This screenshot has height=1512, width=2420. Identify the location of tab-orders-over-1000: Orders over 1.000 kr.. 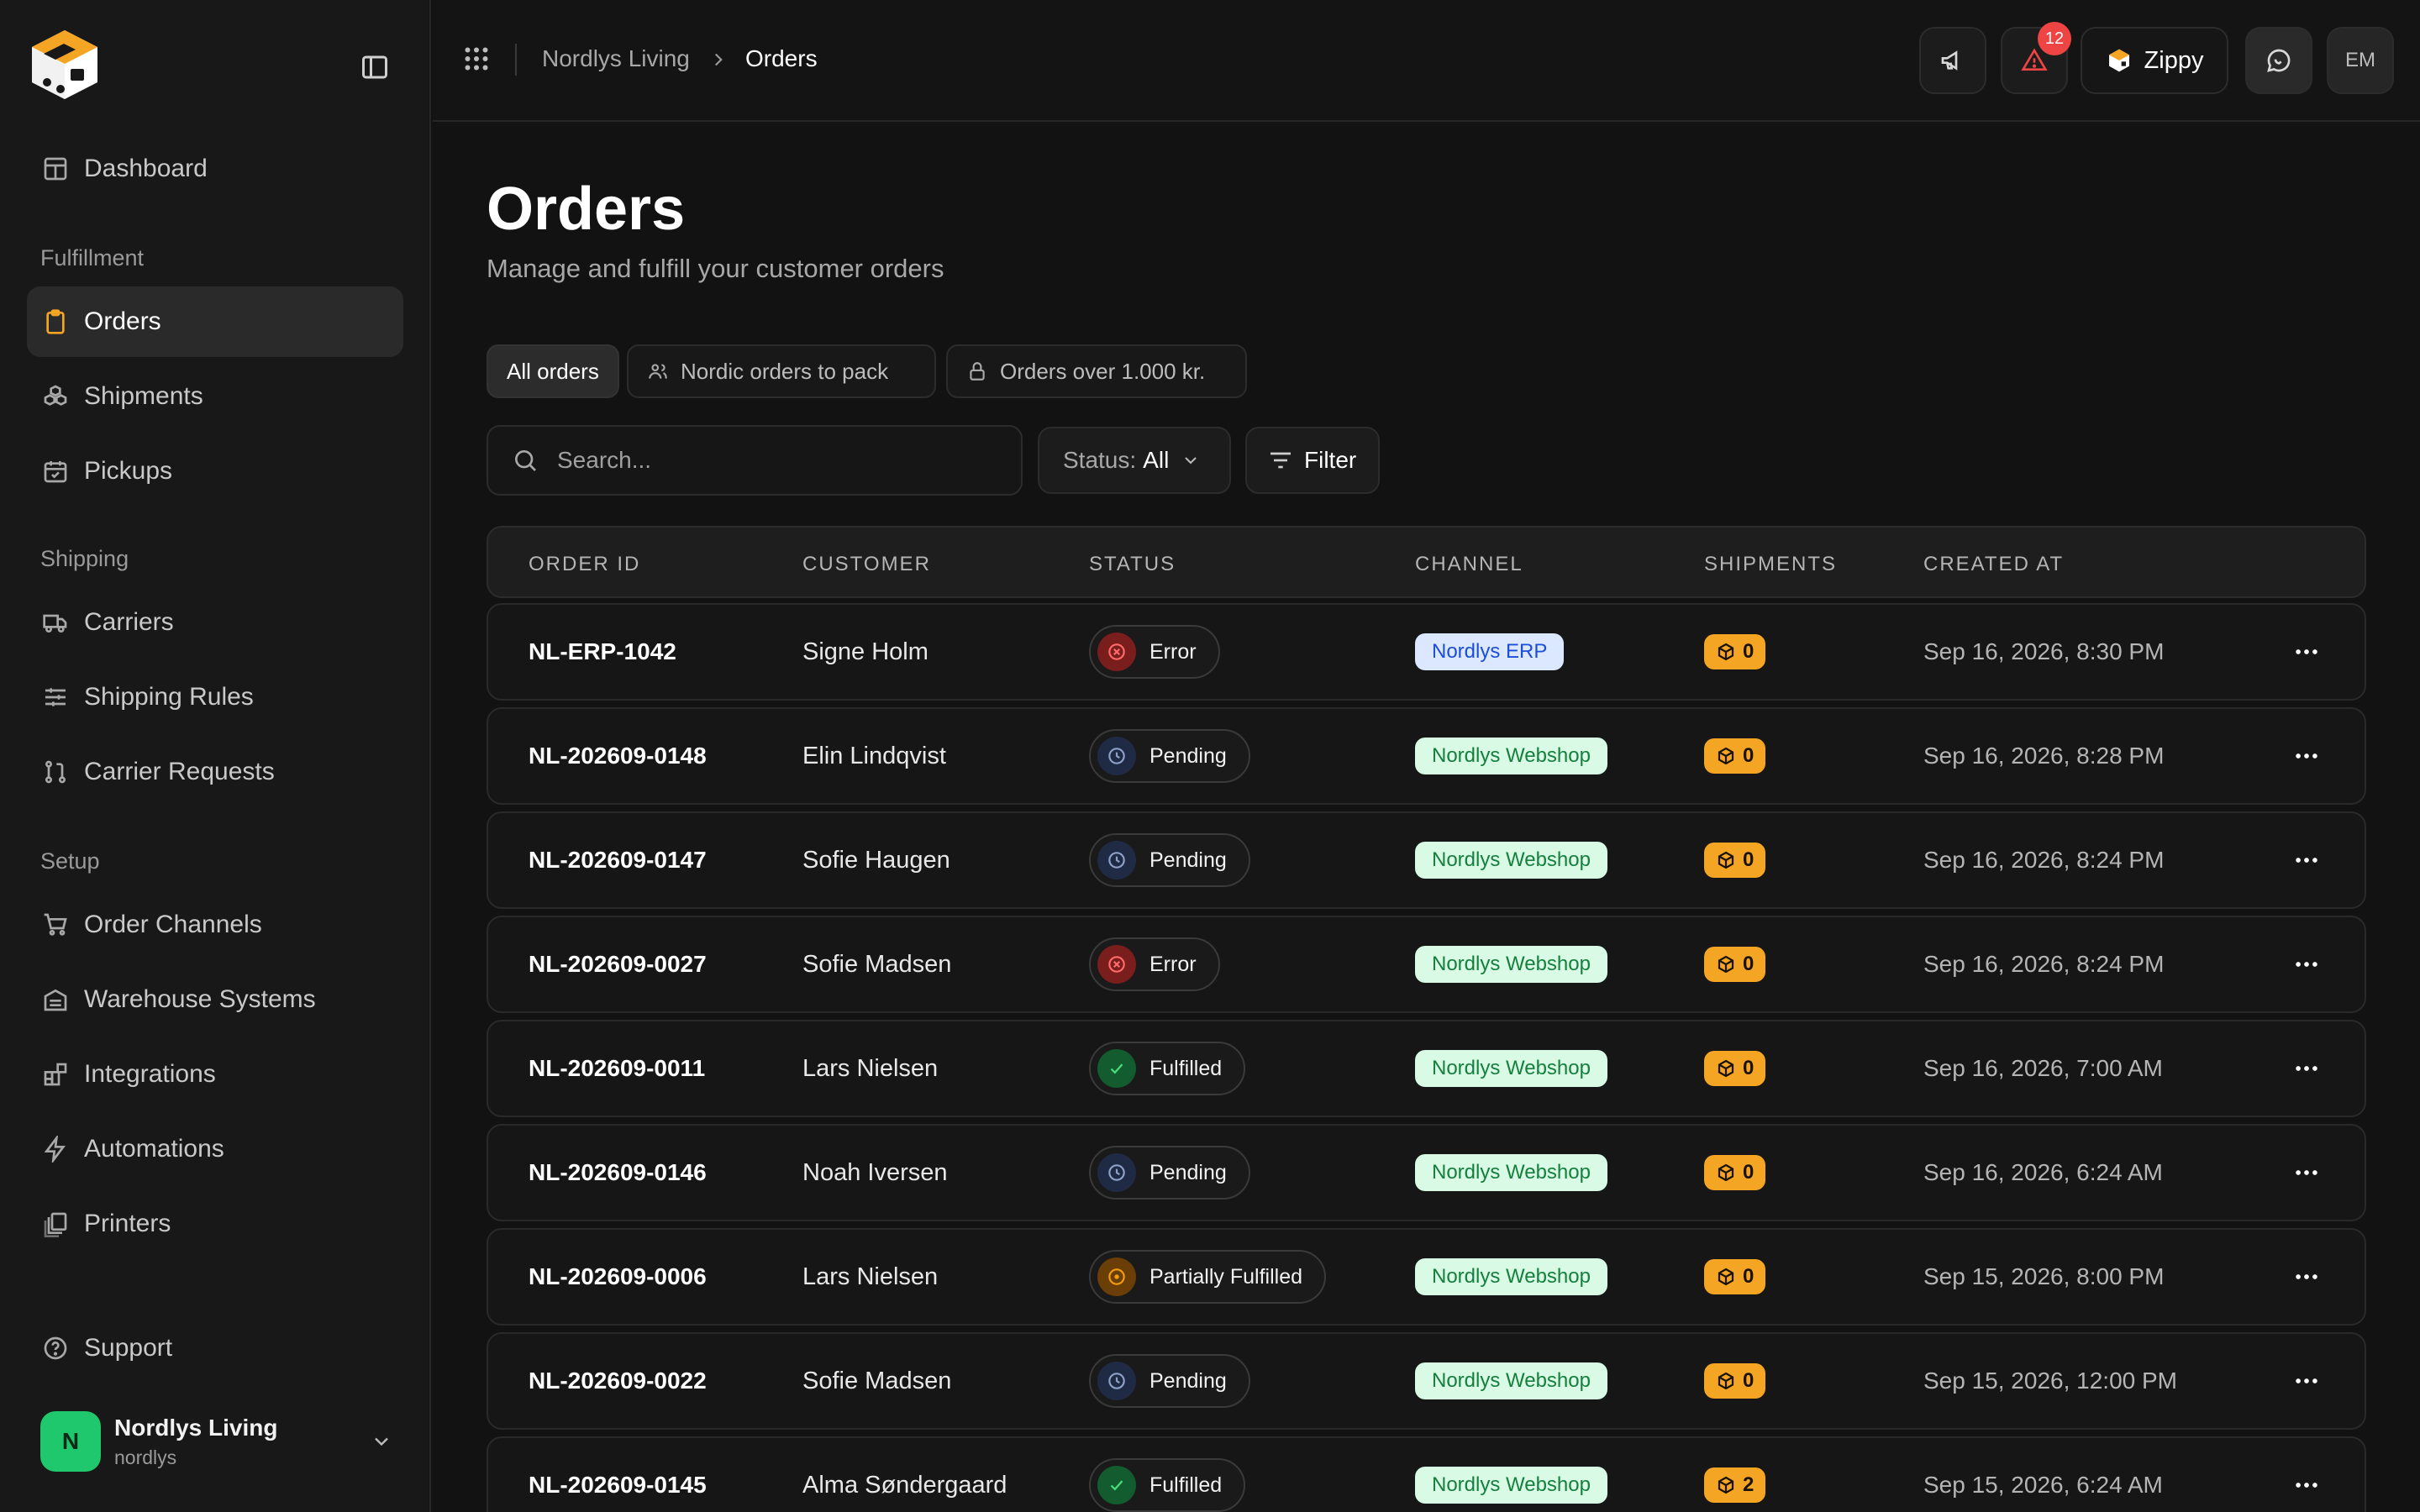
(1096, 371).